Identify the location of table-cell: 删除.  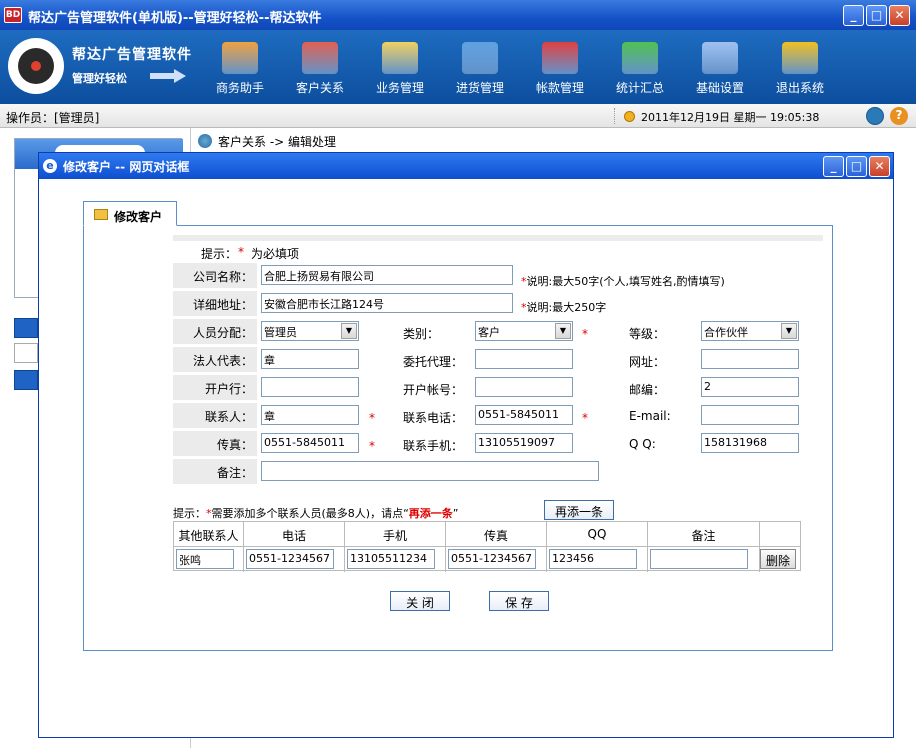
(780, 559).